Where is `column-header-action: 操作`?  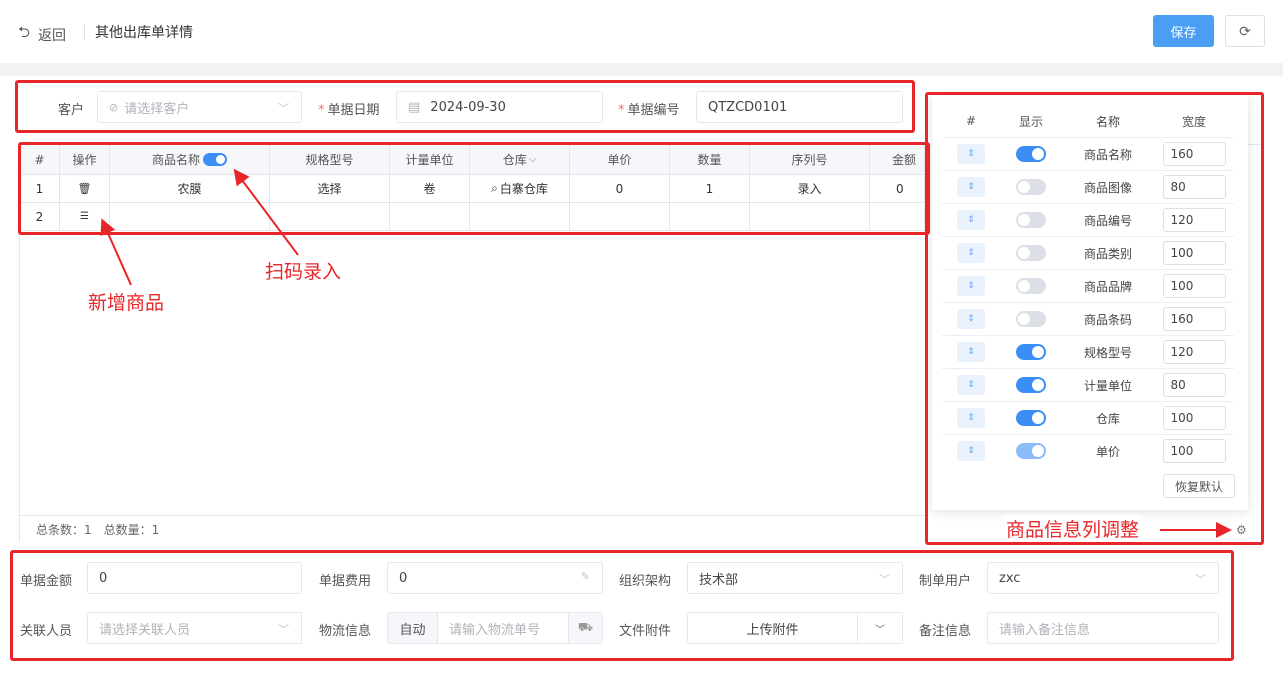 column-header-action: 操作 is located at coordinates (85, 160).